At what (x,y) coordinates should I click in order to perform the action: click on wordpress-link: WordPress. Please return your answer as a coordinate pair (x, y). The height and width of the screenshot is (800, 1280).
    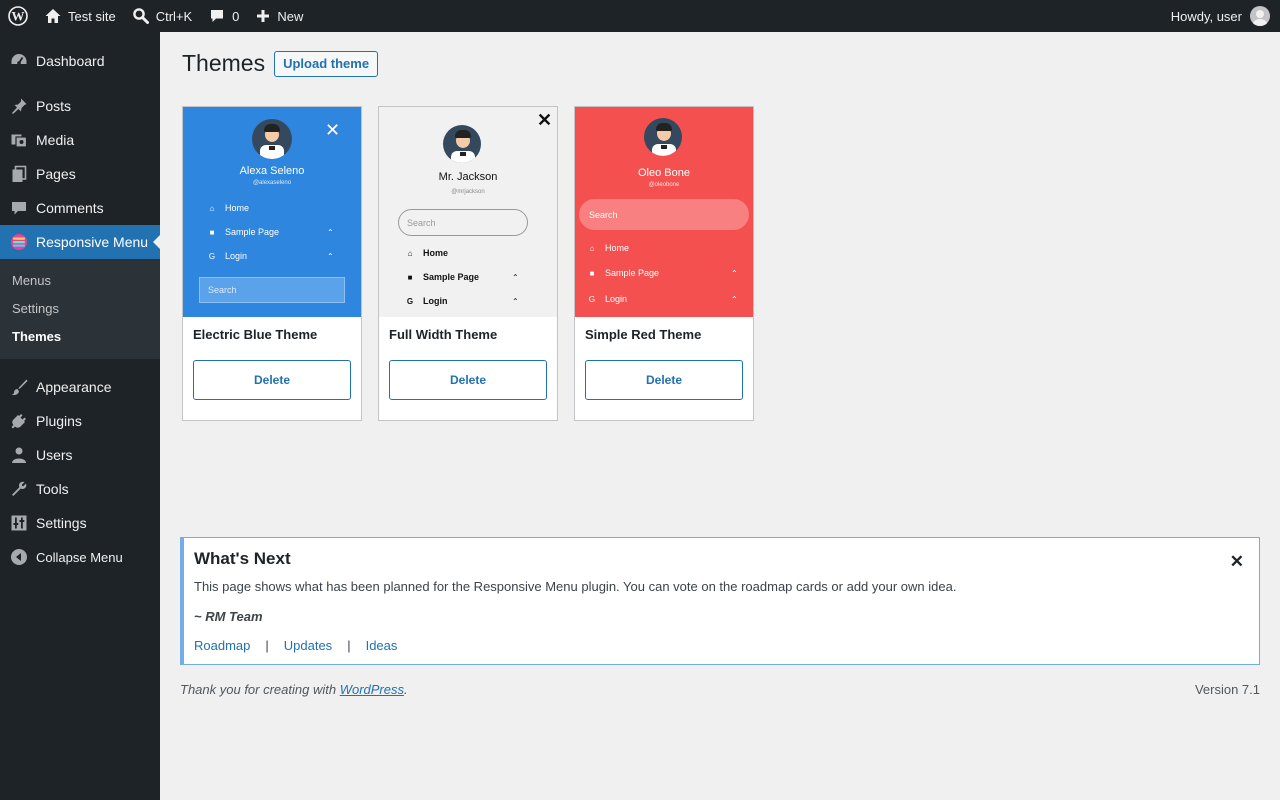
    Looking at the image, I should click on (372, 689).